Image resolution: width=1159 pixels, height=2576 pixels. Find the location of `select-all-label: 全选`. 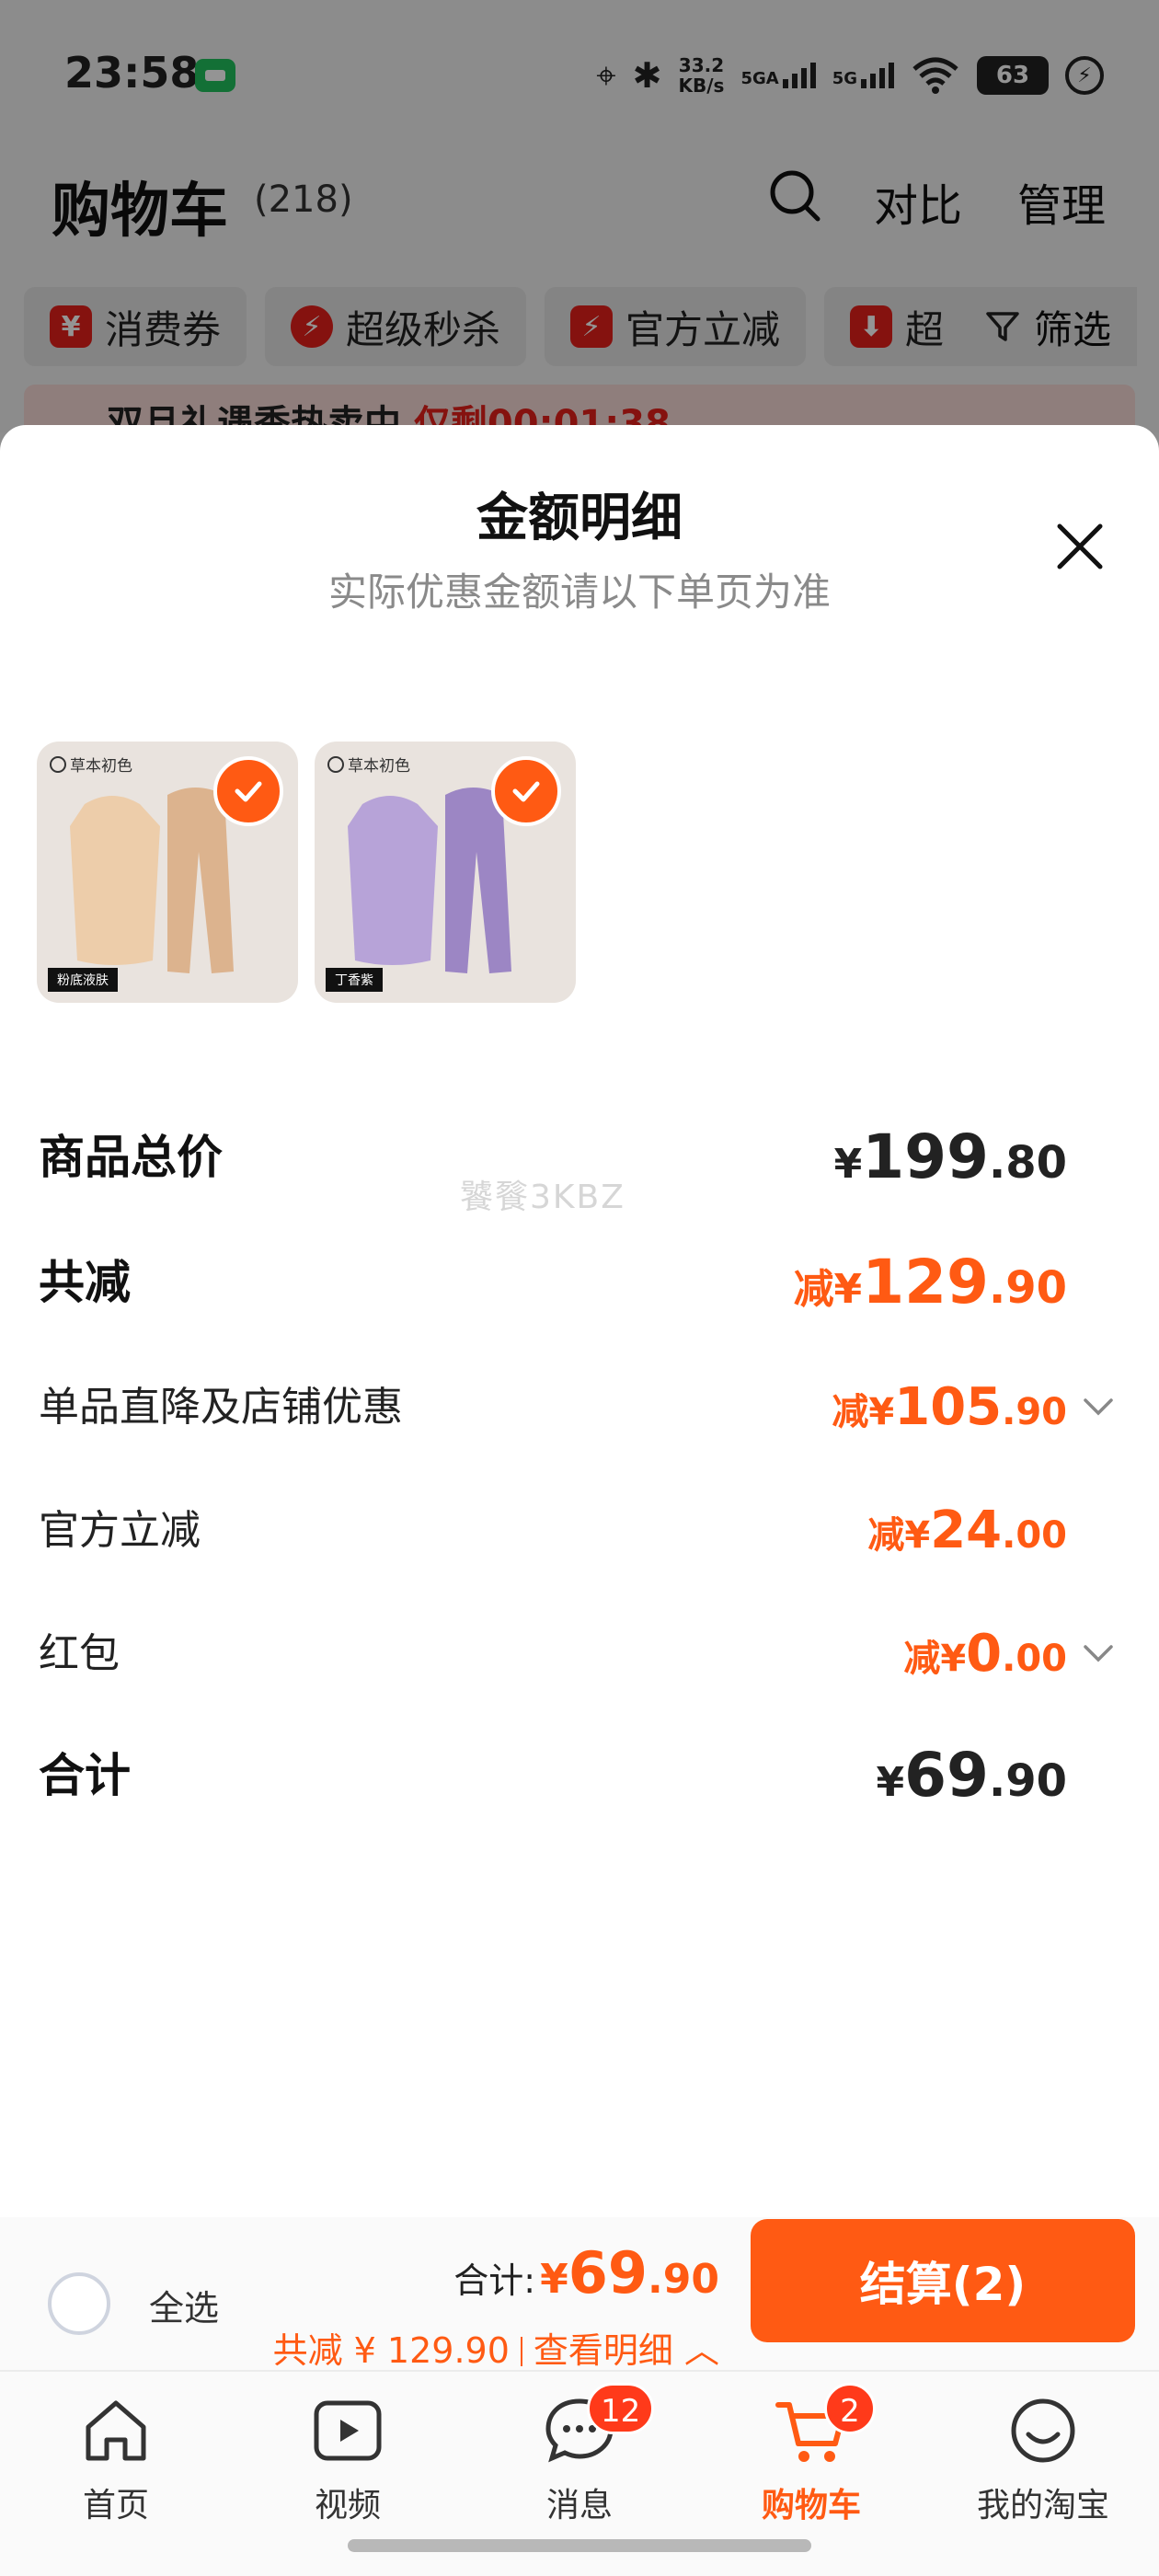

select-all-label: 全选 is located at coordinates (184, 2305).